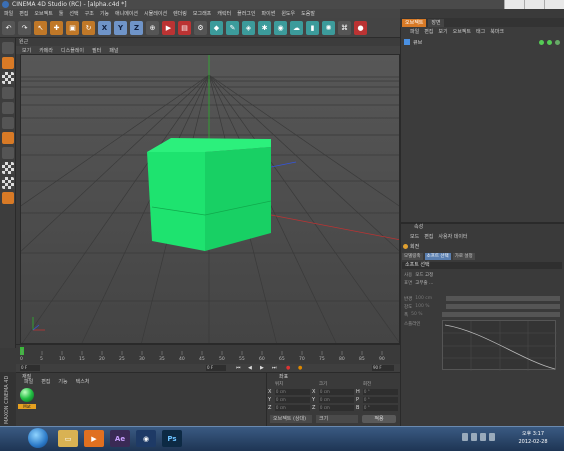  What do you see at coordinates (428, 31) in the screenshot?
I see `object-menu-item: 편집` at bounding box center [428, 31].